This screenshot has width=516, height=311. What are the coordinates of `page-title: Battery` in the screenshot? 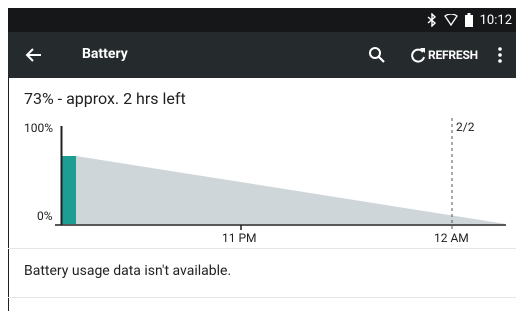 It's located at (105, 54).